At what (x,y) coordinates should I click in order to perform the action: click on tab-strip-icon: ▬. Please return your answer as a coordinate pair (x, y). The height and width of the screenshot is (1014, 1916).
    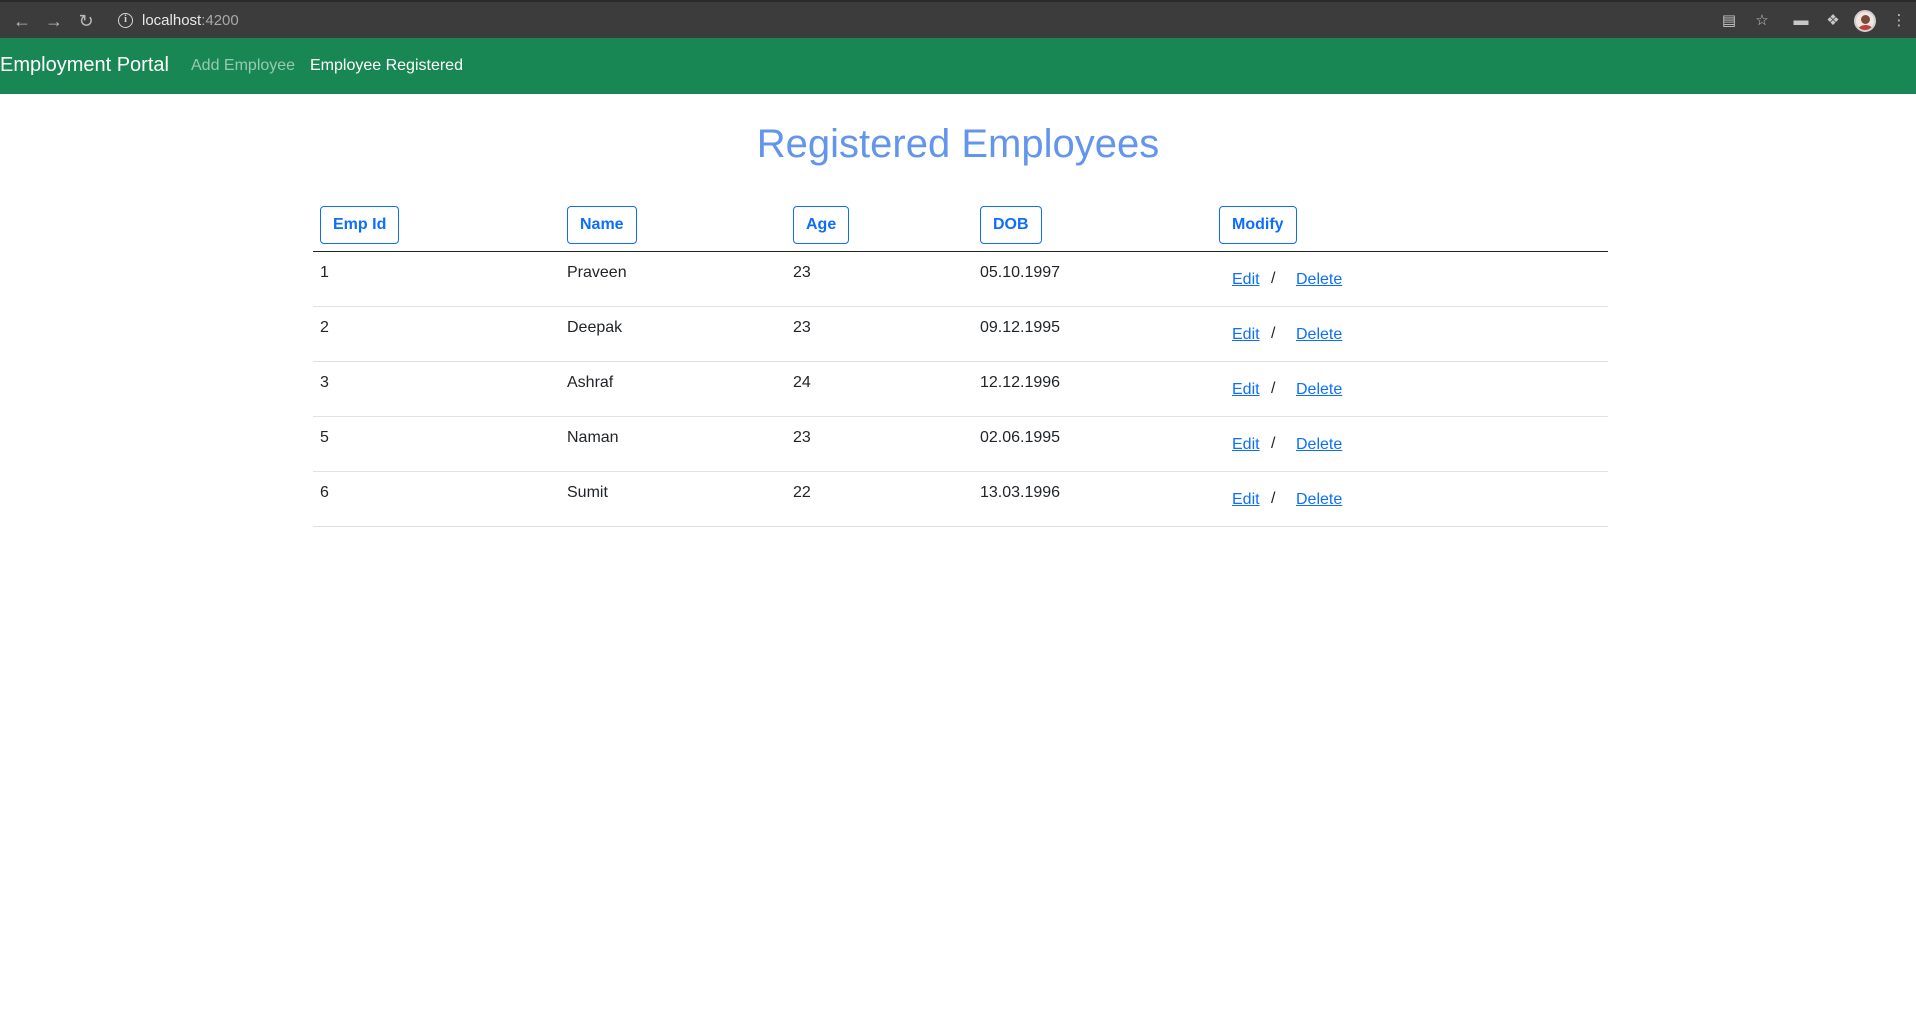
    Looking at the image, I should click on (1801, 21).